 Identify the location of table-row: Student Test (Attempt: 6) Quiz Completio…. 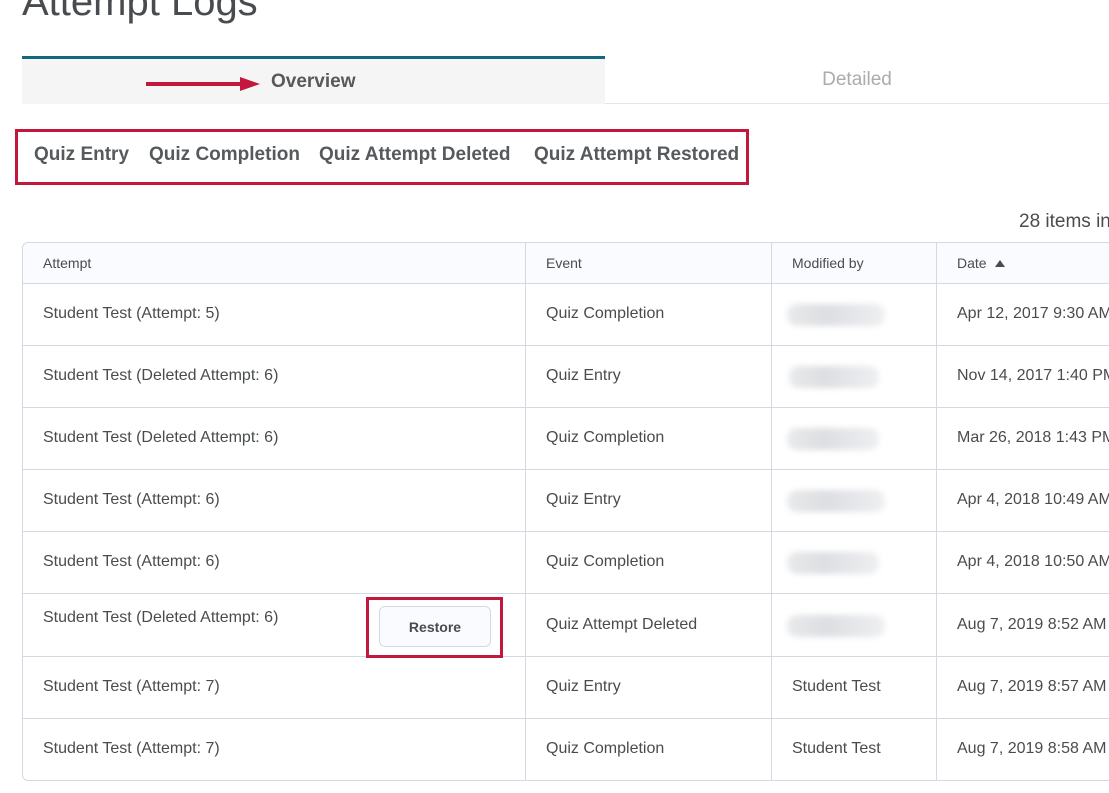
(566, 563).